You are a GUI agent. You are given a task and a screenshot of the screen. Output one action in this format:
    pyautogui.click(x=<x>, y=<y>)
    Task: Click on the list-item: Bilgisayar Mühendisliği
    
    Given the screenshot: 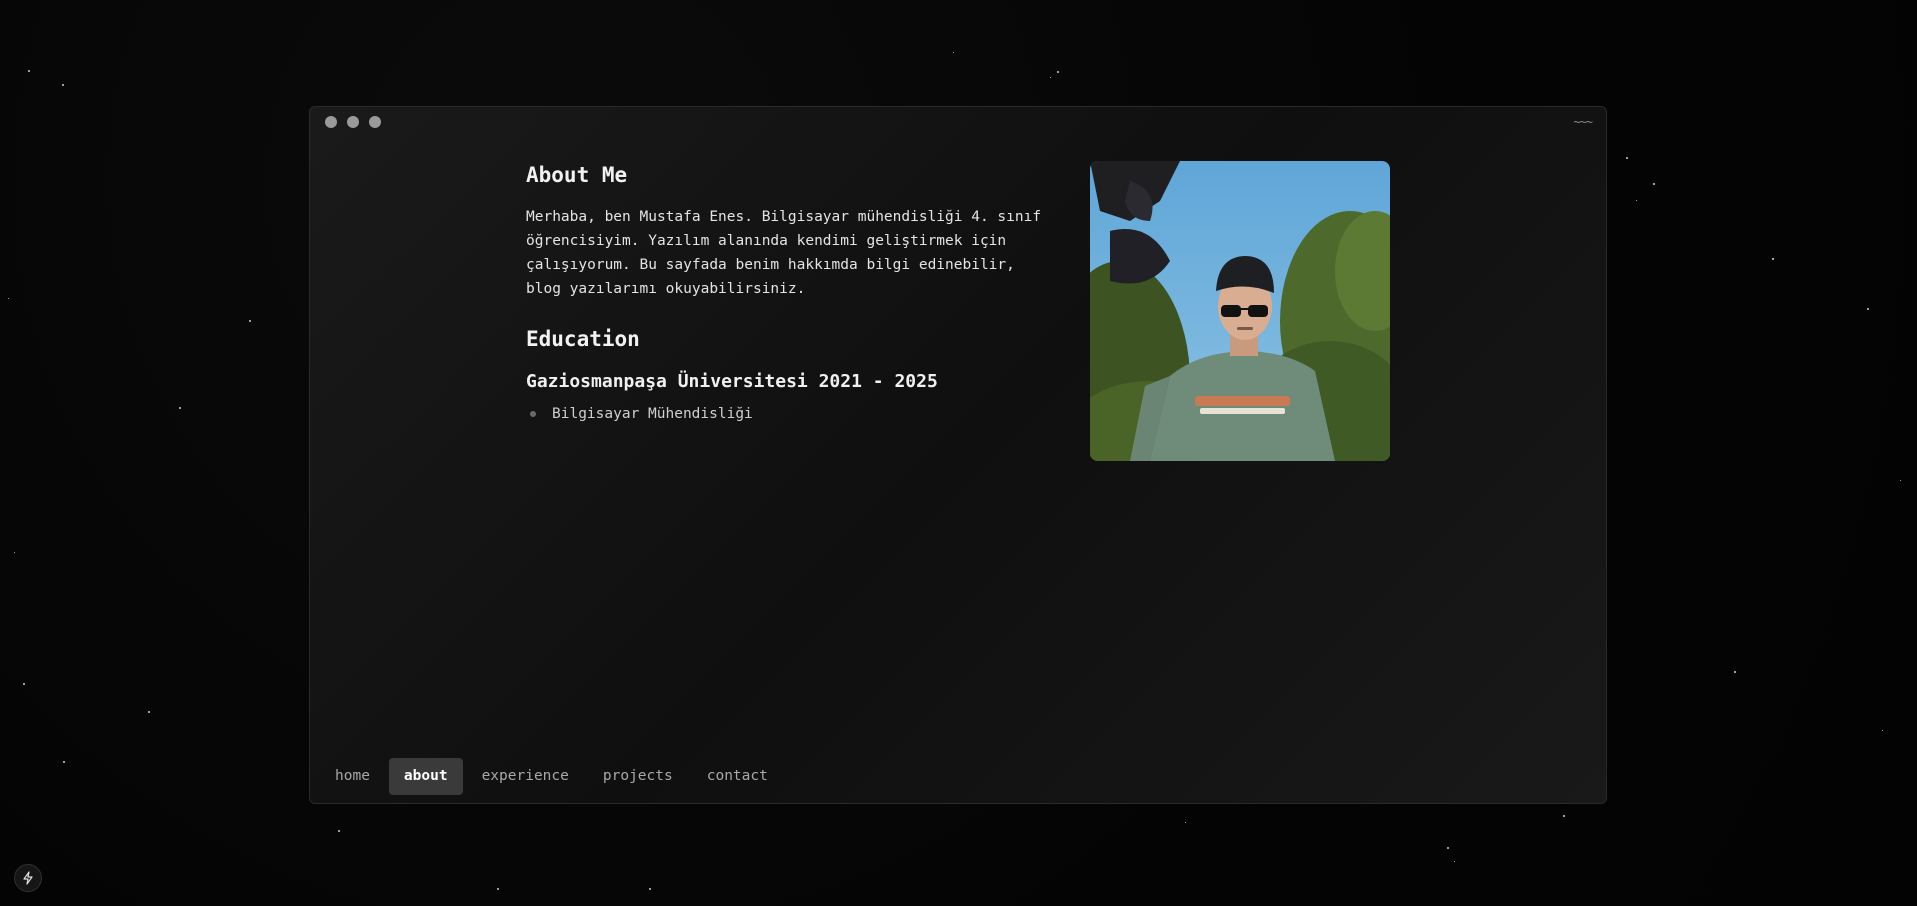 What is the action you would take?
    pyautogui.click(x=791, y=414)
    